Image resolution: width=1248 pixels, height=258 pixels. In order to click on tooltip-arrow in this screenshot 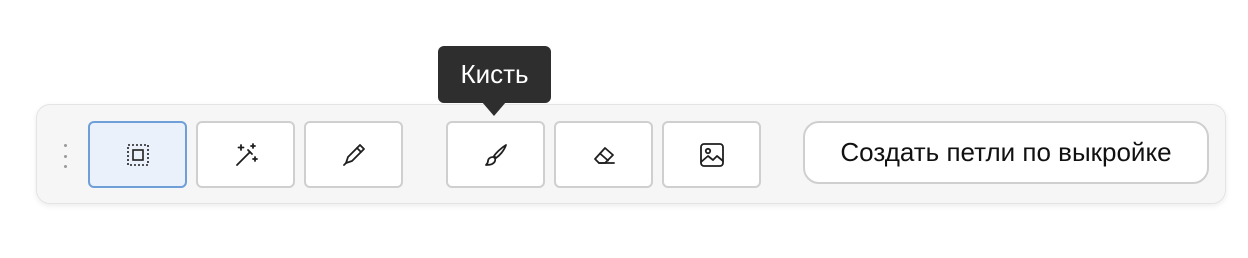, I will do `click(494, 109)`.